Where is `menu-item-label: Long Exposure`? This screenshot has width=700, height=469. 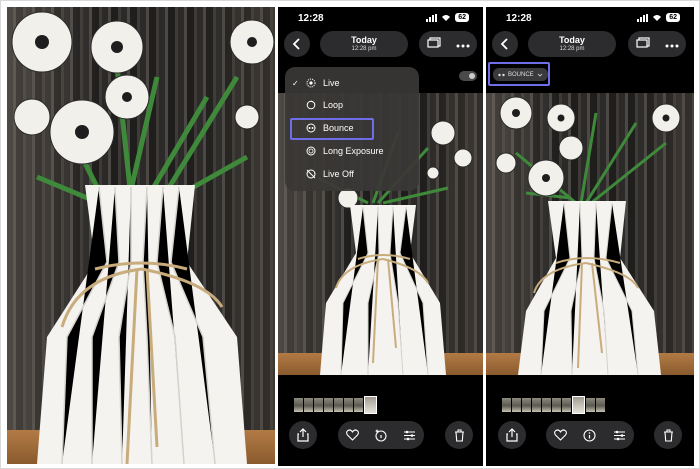 menu-item-label: Long Exposure is located at coordinates (353, 151).